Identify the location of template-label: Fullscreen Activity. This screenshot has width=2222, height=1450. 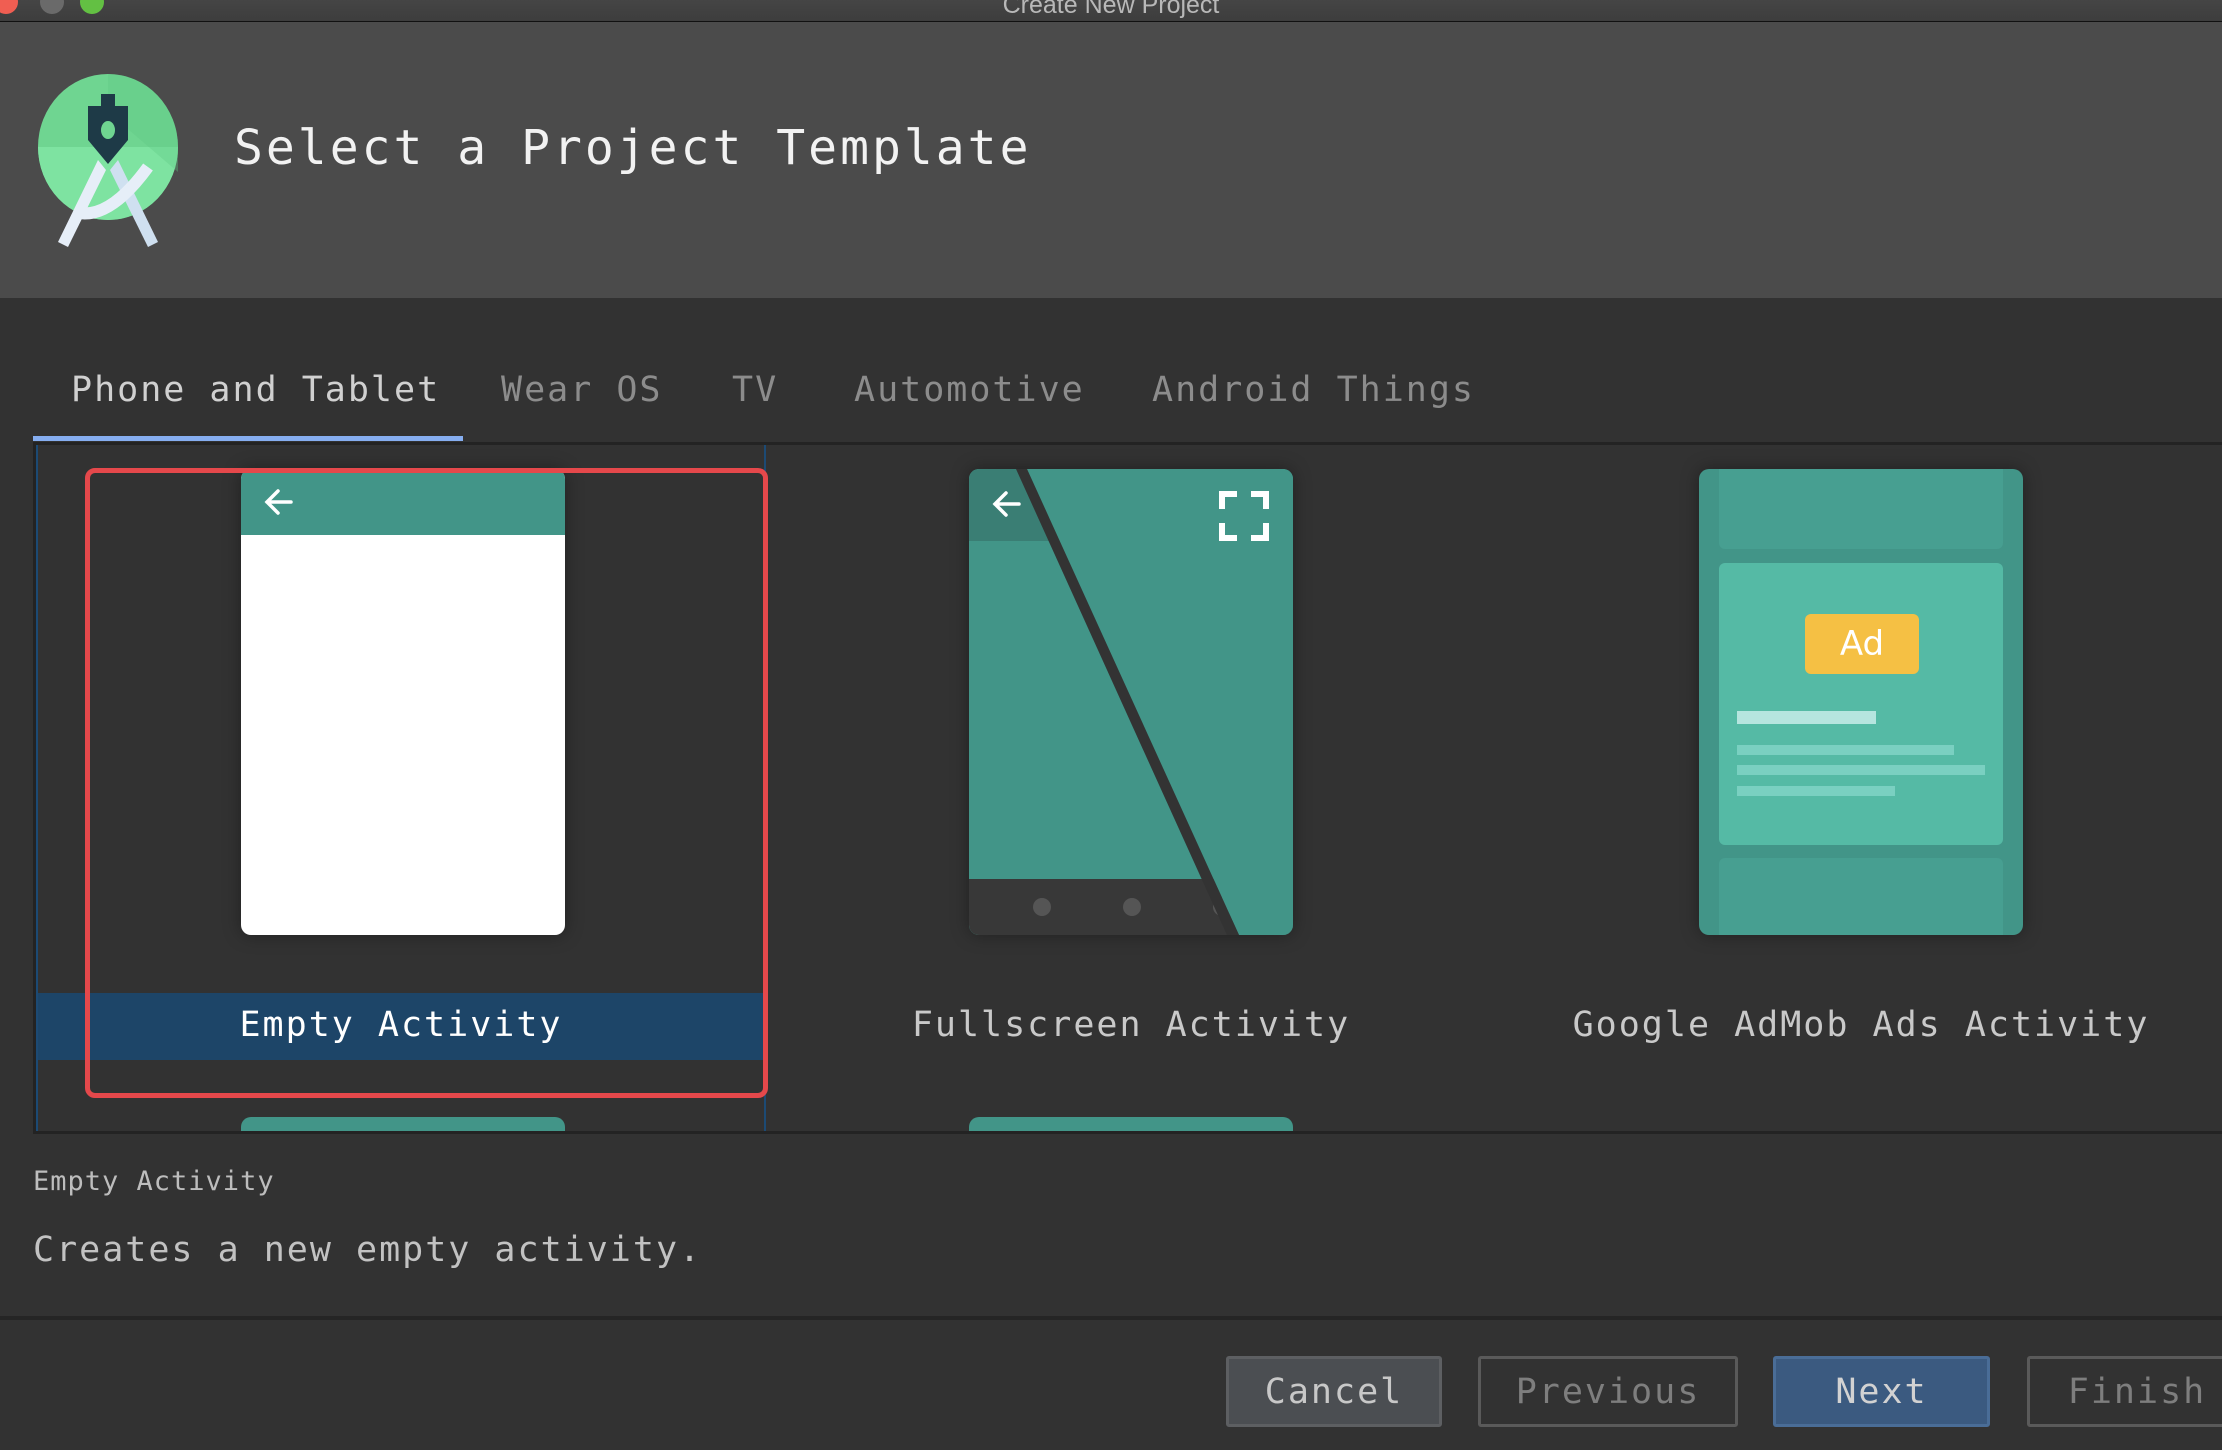
(1131, 1025).